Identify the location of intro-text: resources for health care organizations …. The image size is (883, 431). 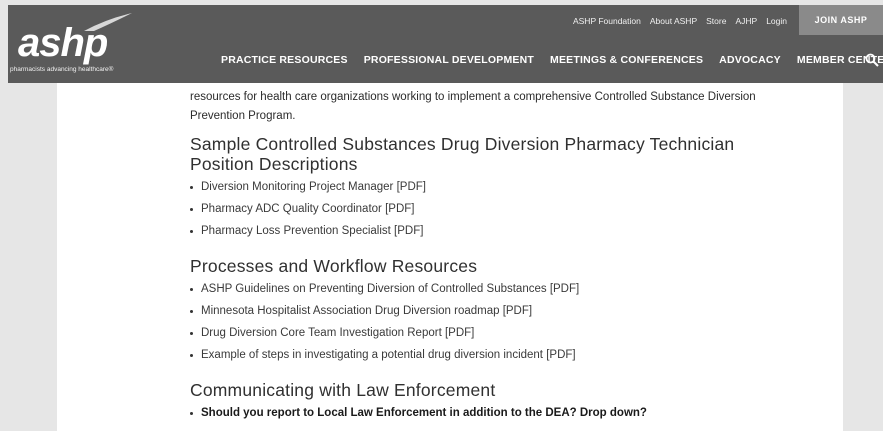
(473, 106).